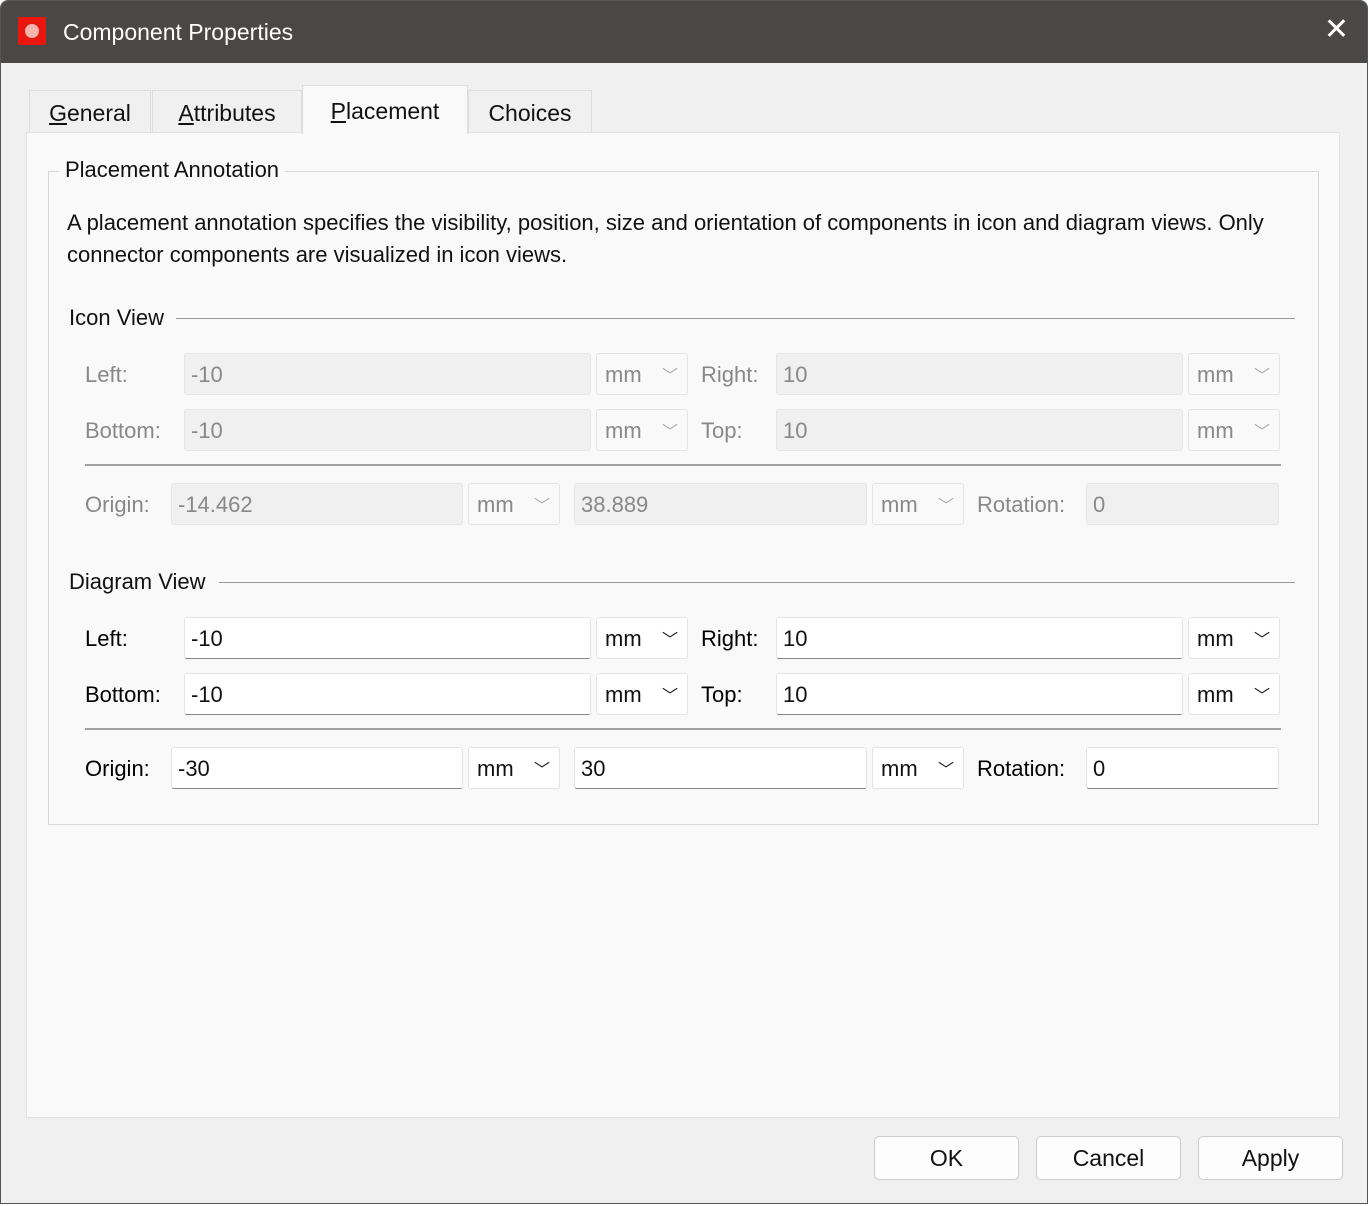 This screenshot has height=1206, width=1370. Describe the element at coordinates (98, 113) in the screenshot. I see `tab-label: eneral` at that location.